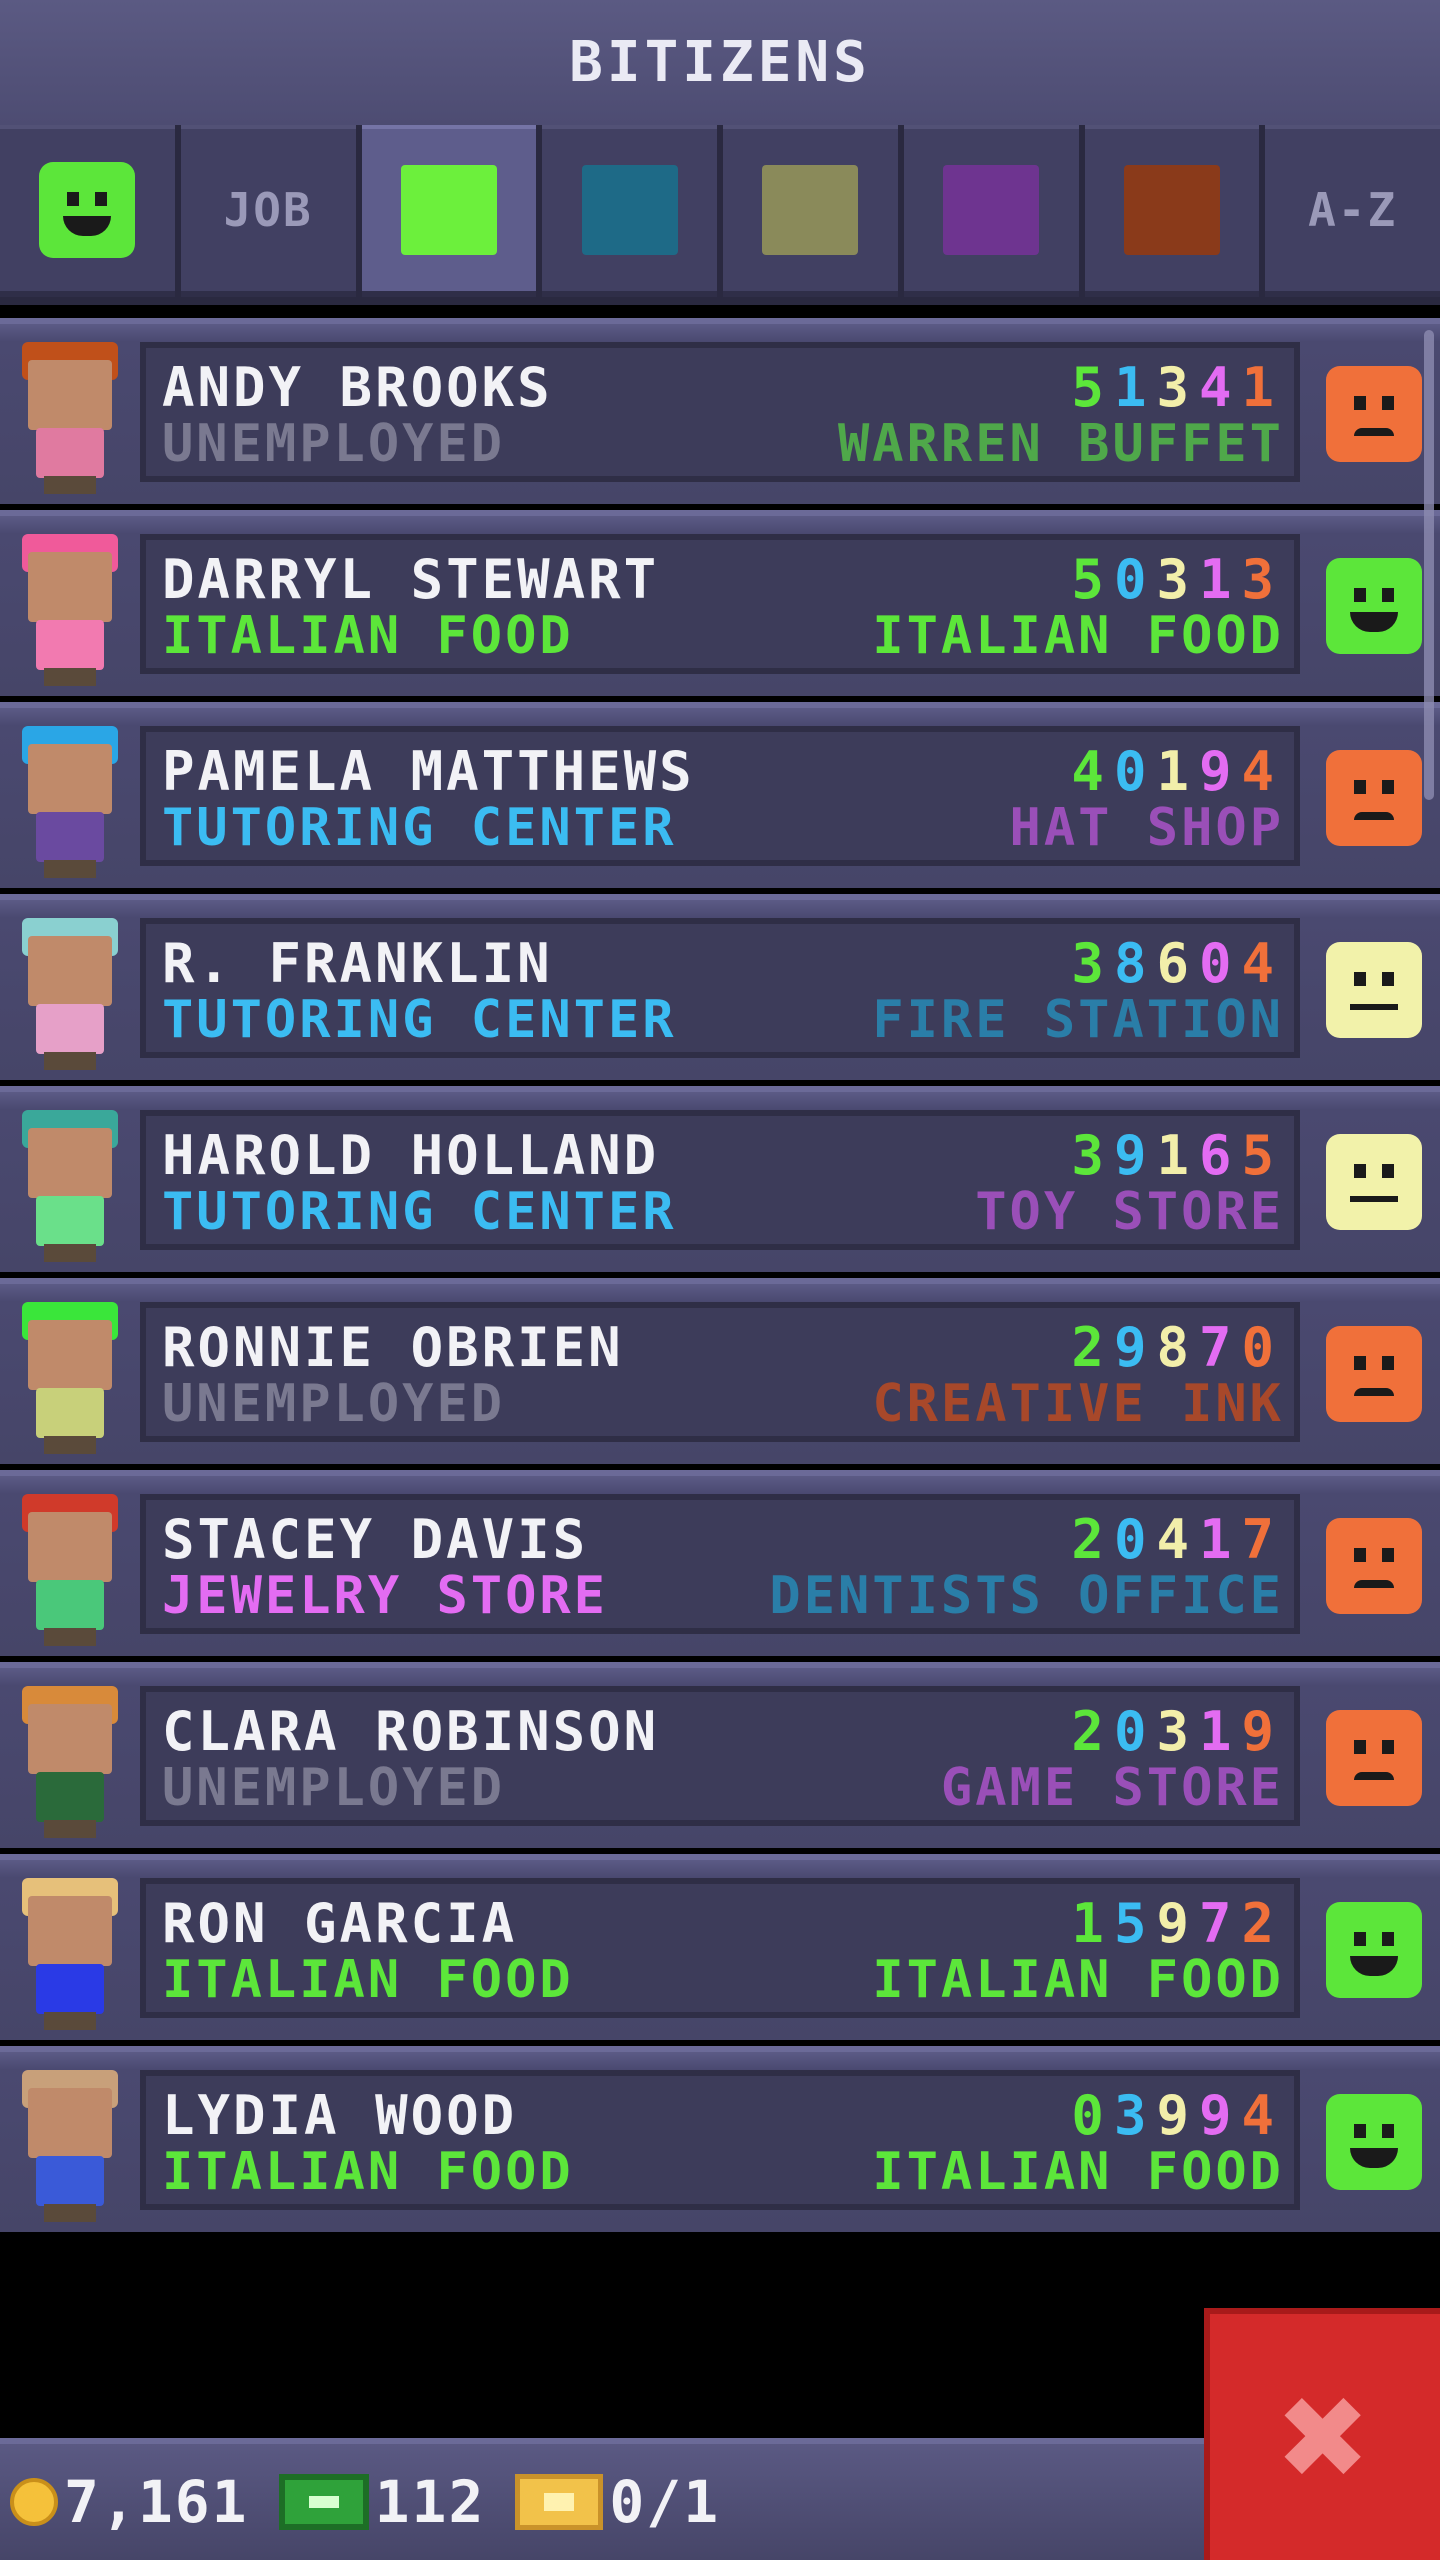 The image size is (1440, 2560). I want to click on tab-label: JOB, so click(268, 210).